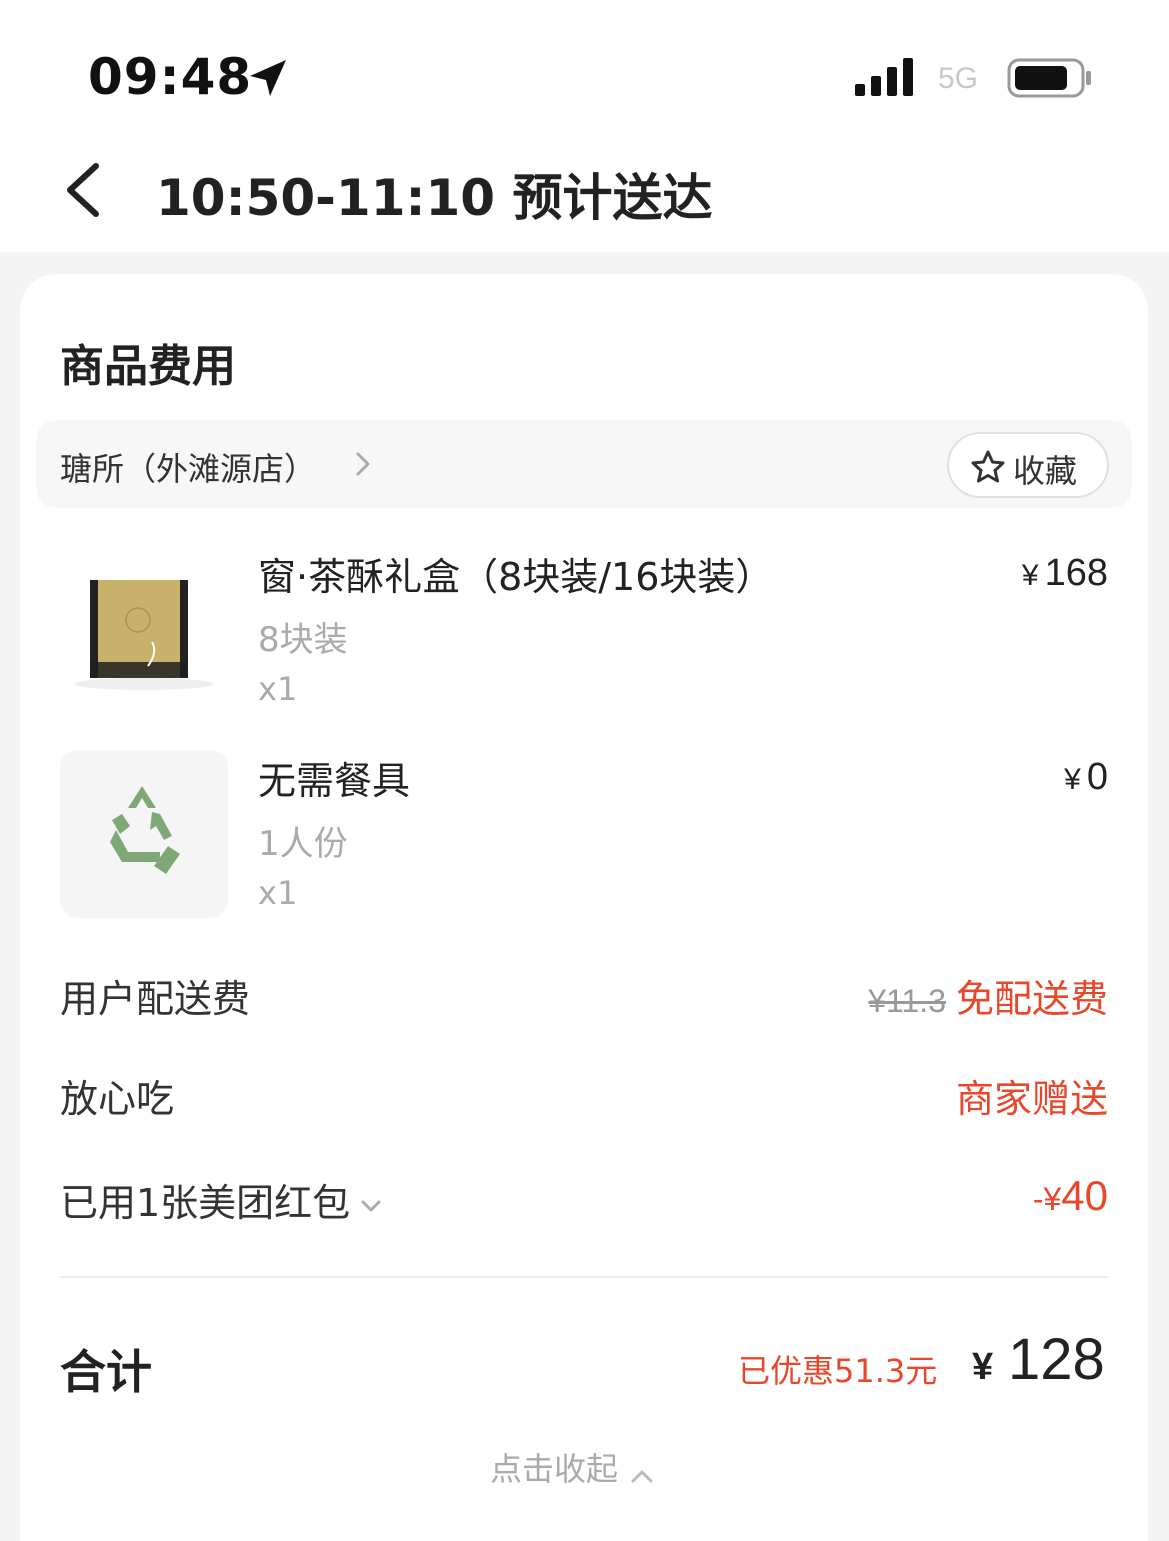  What do you see at coordinates (188, 467) in the screenshot?
I see `shop-name: 瑭所（外滩源店）` at bounding box center [188, 467].